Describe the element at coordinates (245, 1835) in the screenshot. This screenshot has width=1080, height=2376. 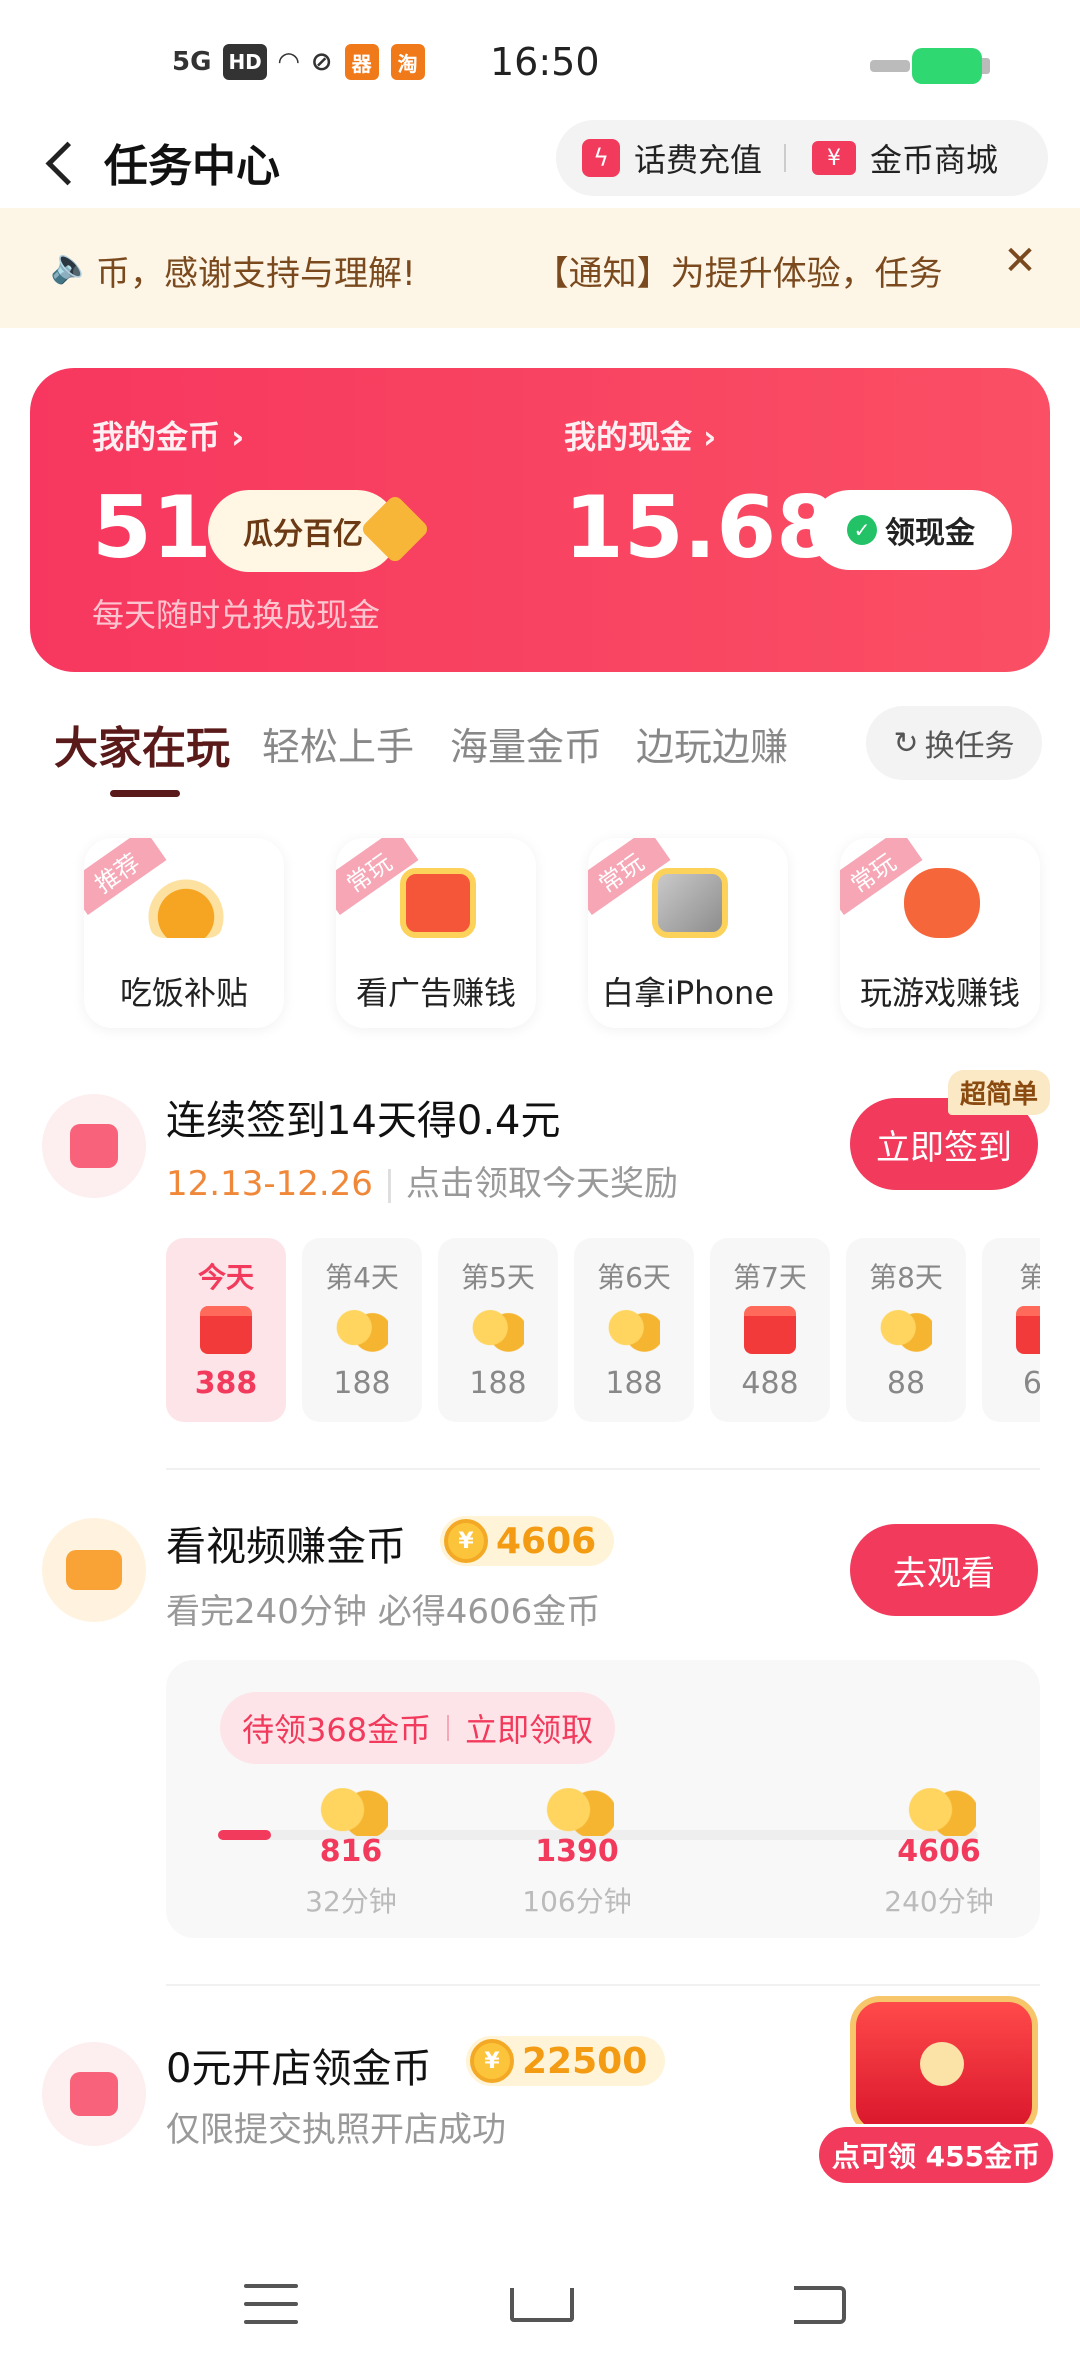
I see `progress-fill` at that location.